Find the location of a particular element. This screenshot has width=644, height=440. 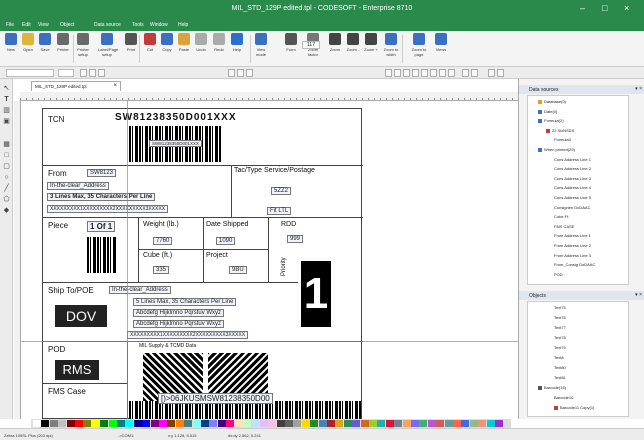

object-tree-item: Text78 is located at coordinates (560, 337).